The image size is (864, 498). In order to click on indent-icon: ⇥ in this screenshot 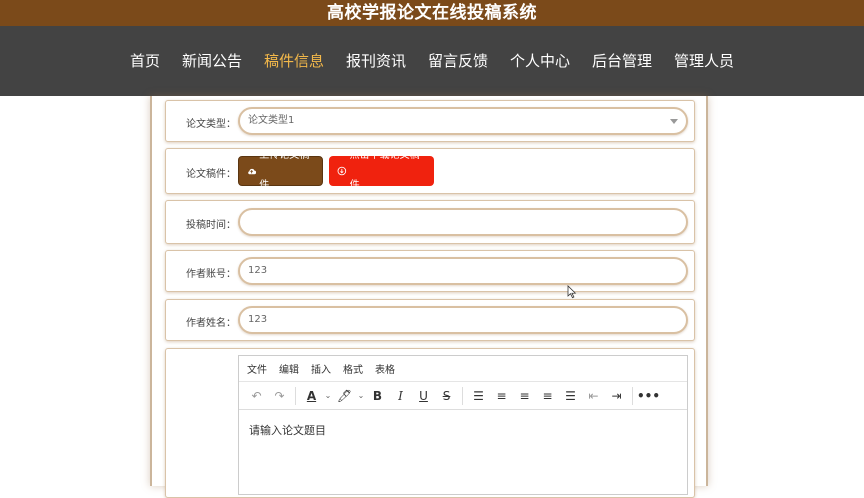, I will do `click(616, 396)`.